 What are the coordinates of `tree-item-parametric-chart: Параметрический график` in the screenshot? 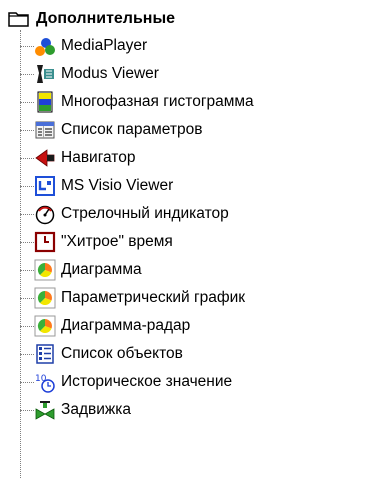 It's located at (132, 298).